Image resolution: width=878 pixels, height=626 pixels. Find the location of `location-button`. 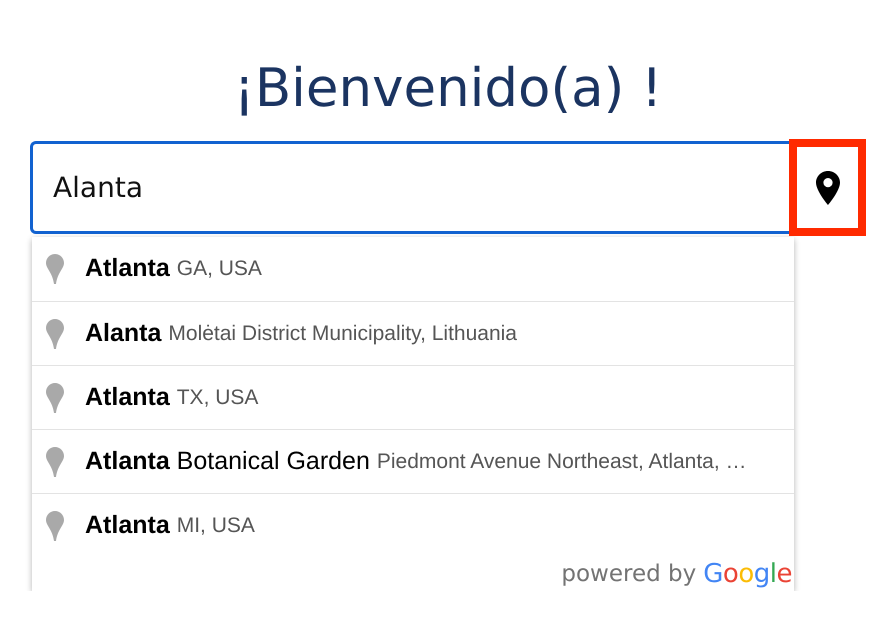

location-button is located at coordinates (827, 187).